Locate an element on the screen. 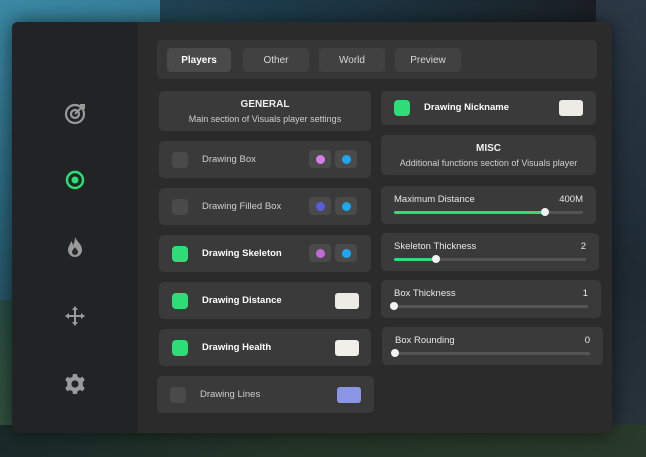  drawing-filled-box-checkbox is located at coordinates (180, 207).